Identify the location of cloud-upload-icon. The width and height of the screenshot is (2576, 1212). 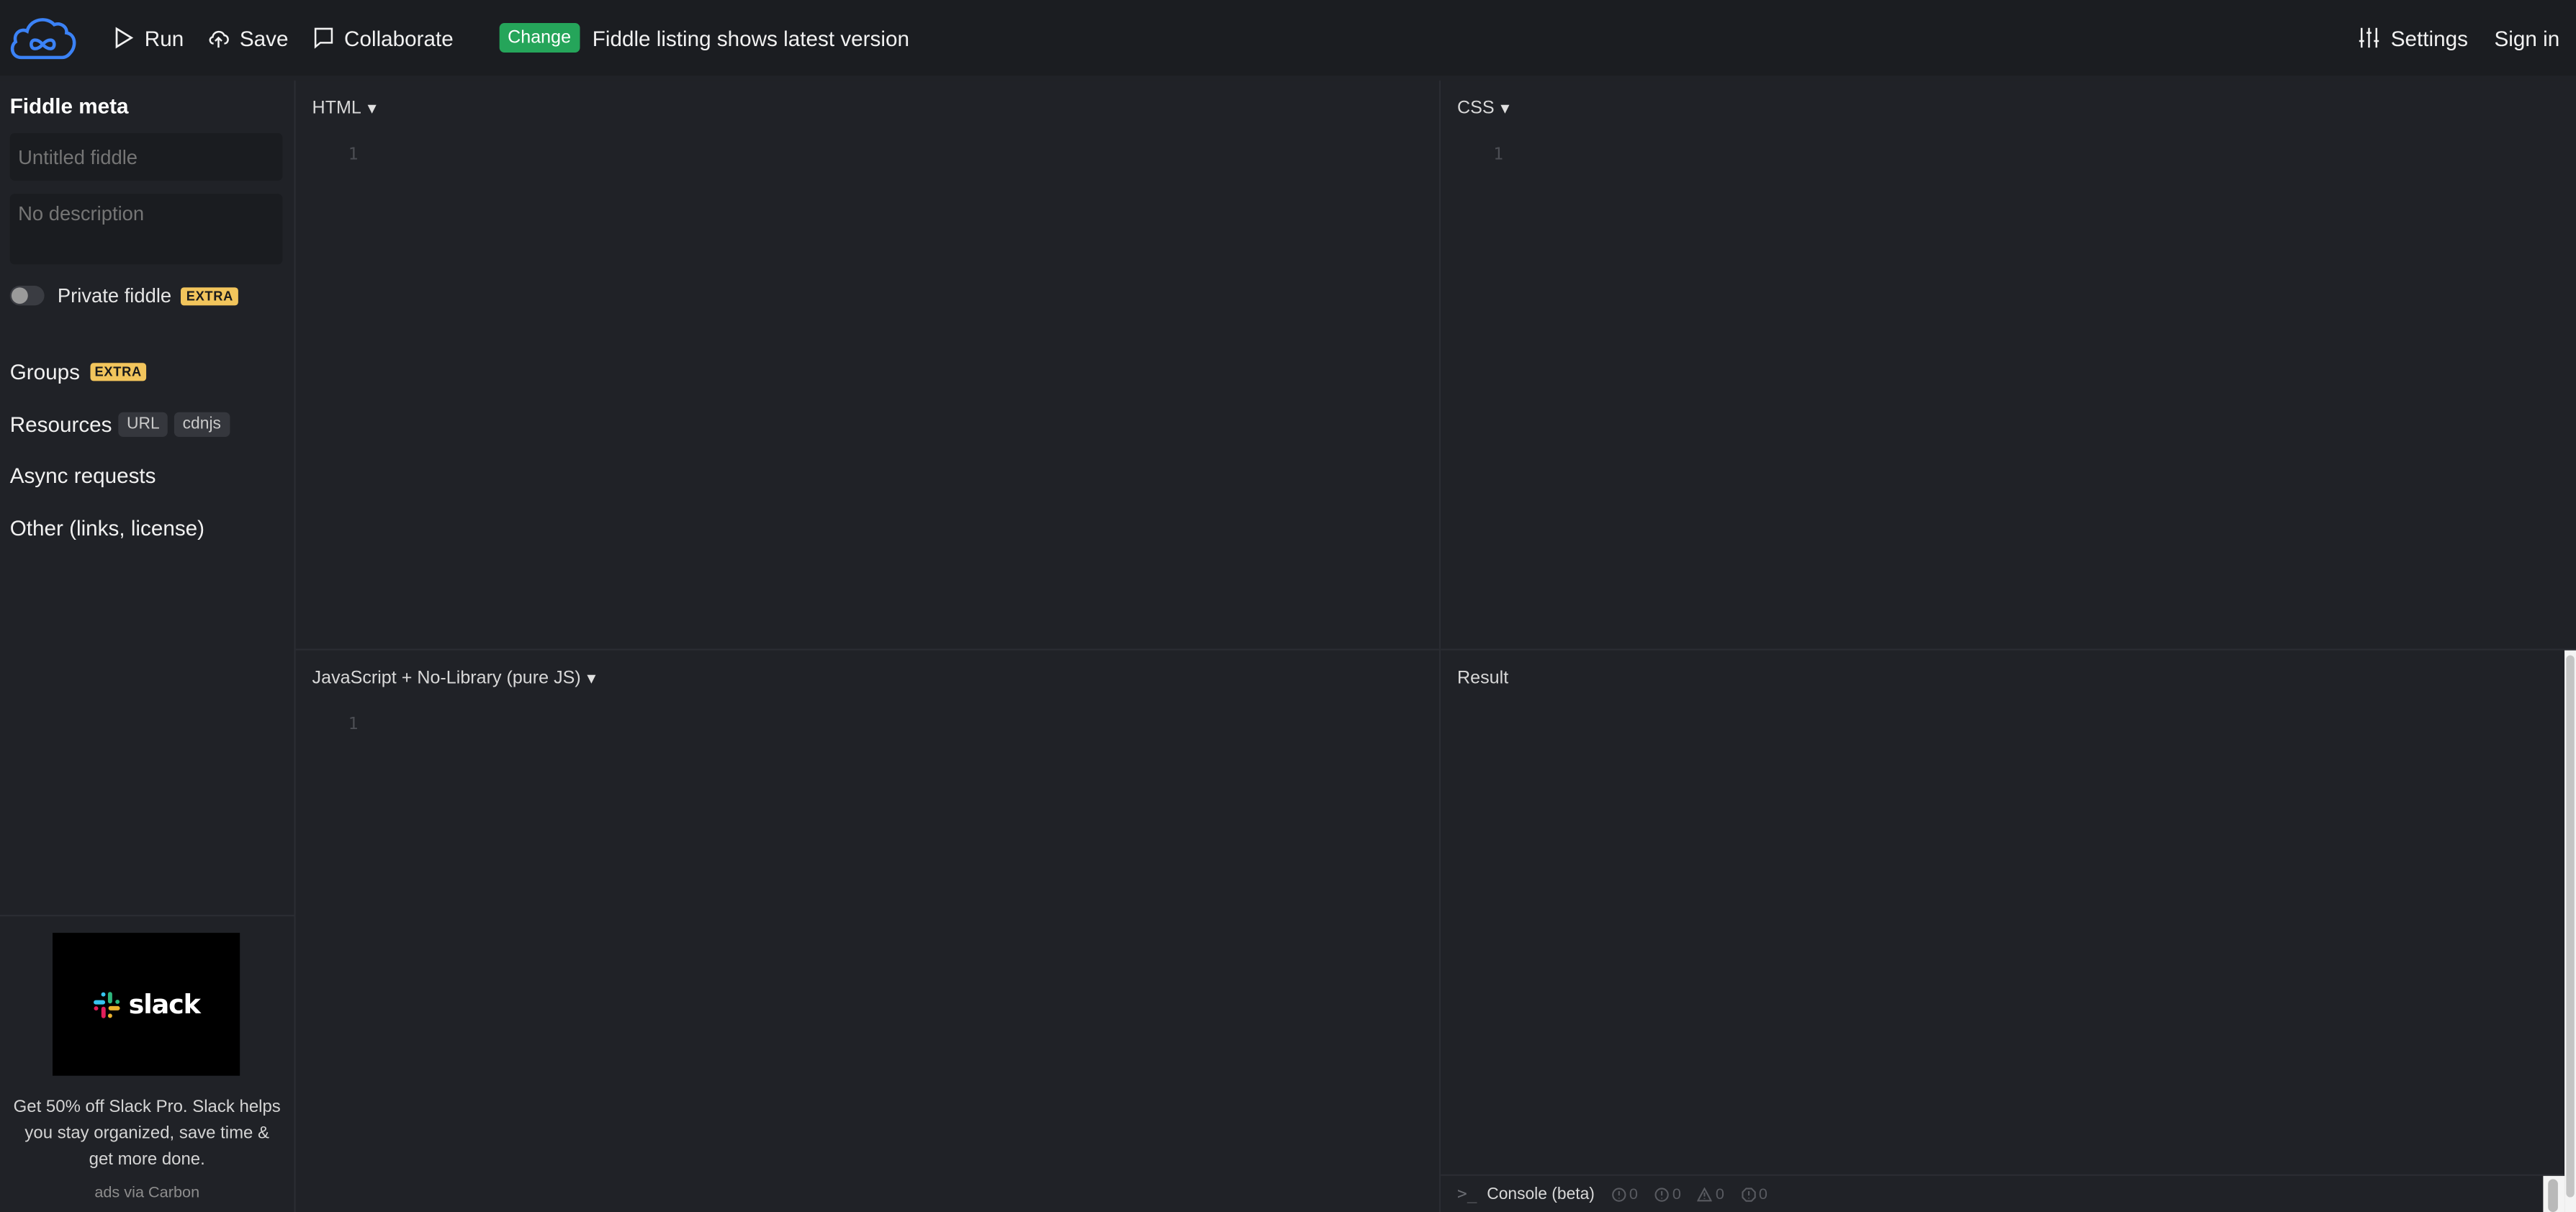
(219, 39).